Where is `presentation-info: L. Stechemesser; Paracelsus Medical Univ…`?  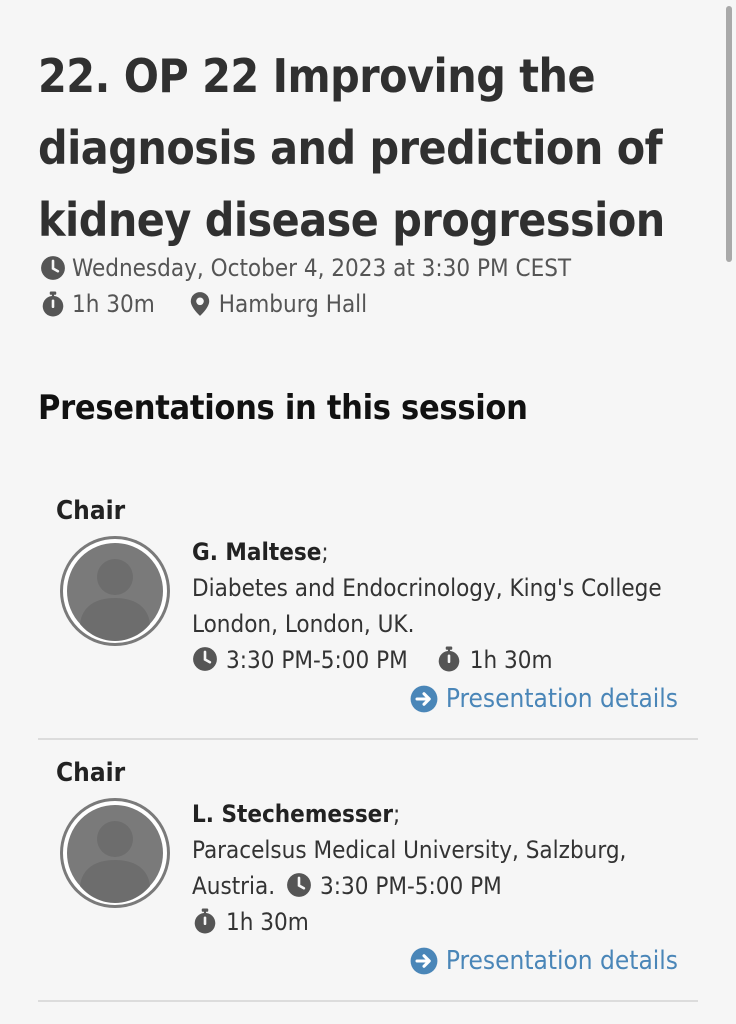
presentation-info: L. Stechemesser; Paracelsus Medical Univ… is located at coordinates (442, 868).